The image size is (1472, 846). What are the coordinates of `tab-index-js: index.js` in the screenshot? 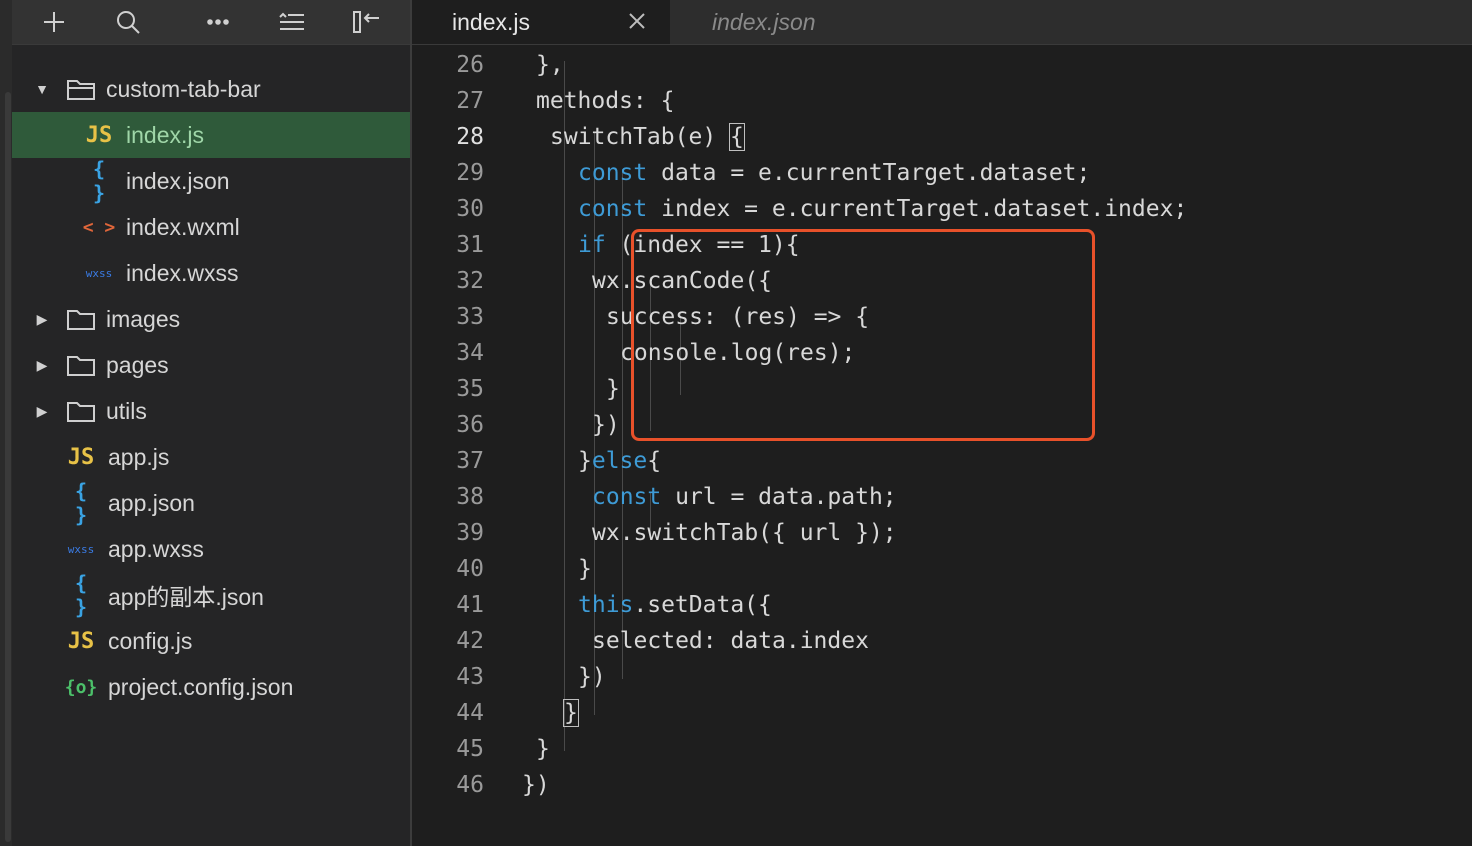 It's located at (541, 22).